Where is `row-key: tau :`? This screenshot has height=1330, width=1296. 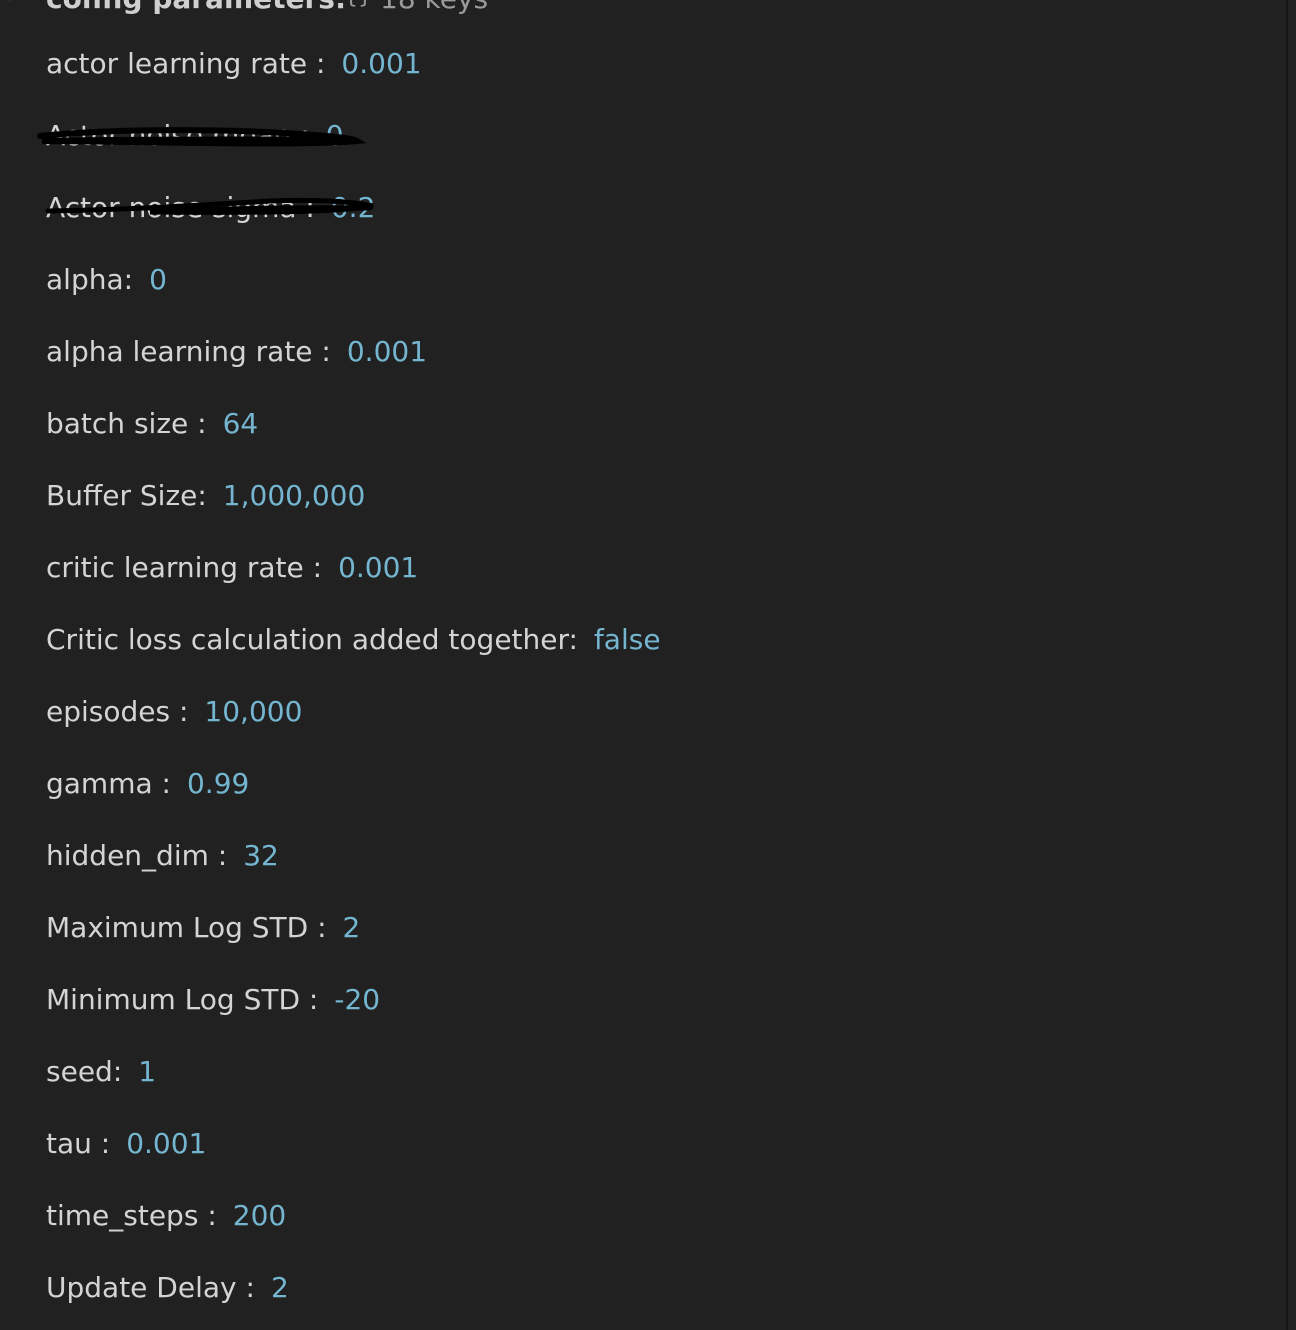
row-key: tau : is located at coordinates (78, 1143).